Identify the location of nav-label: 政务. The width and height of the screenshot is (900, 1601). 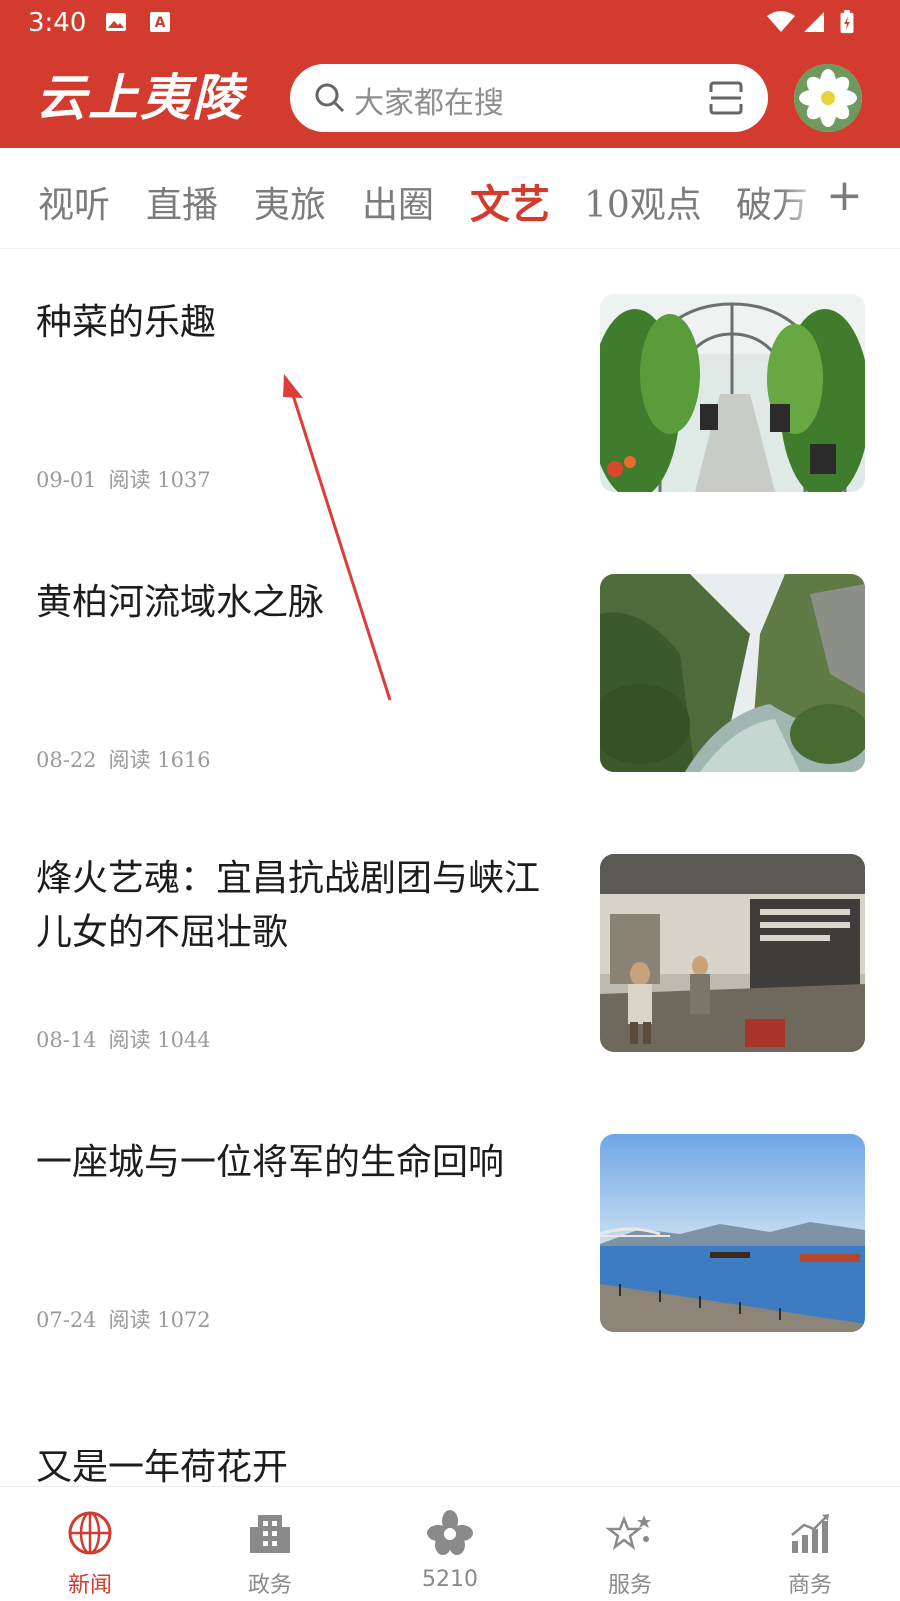
(269, 1585).